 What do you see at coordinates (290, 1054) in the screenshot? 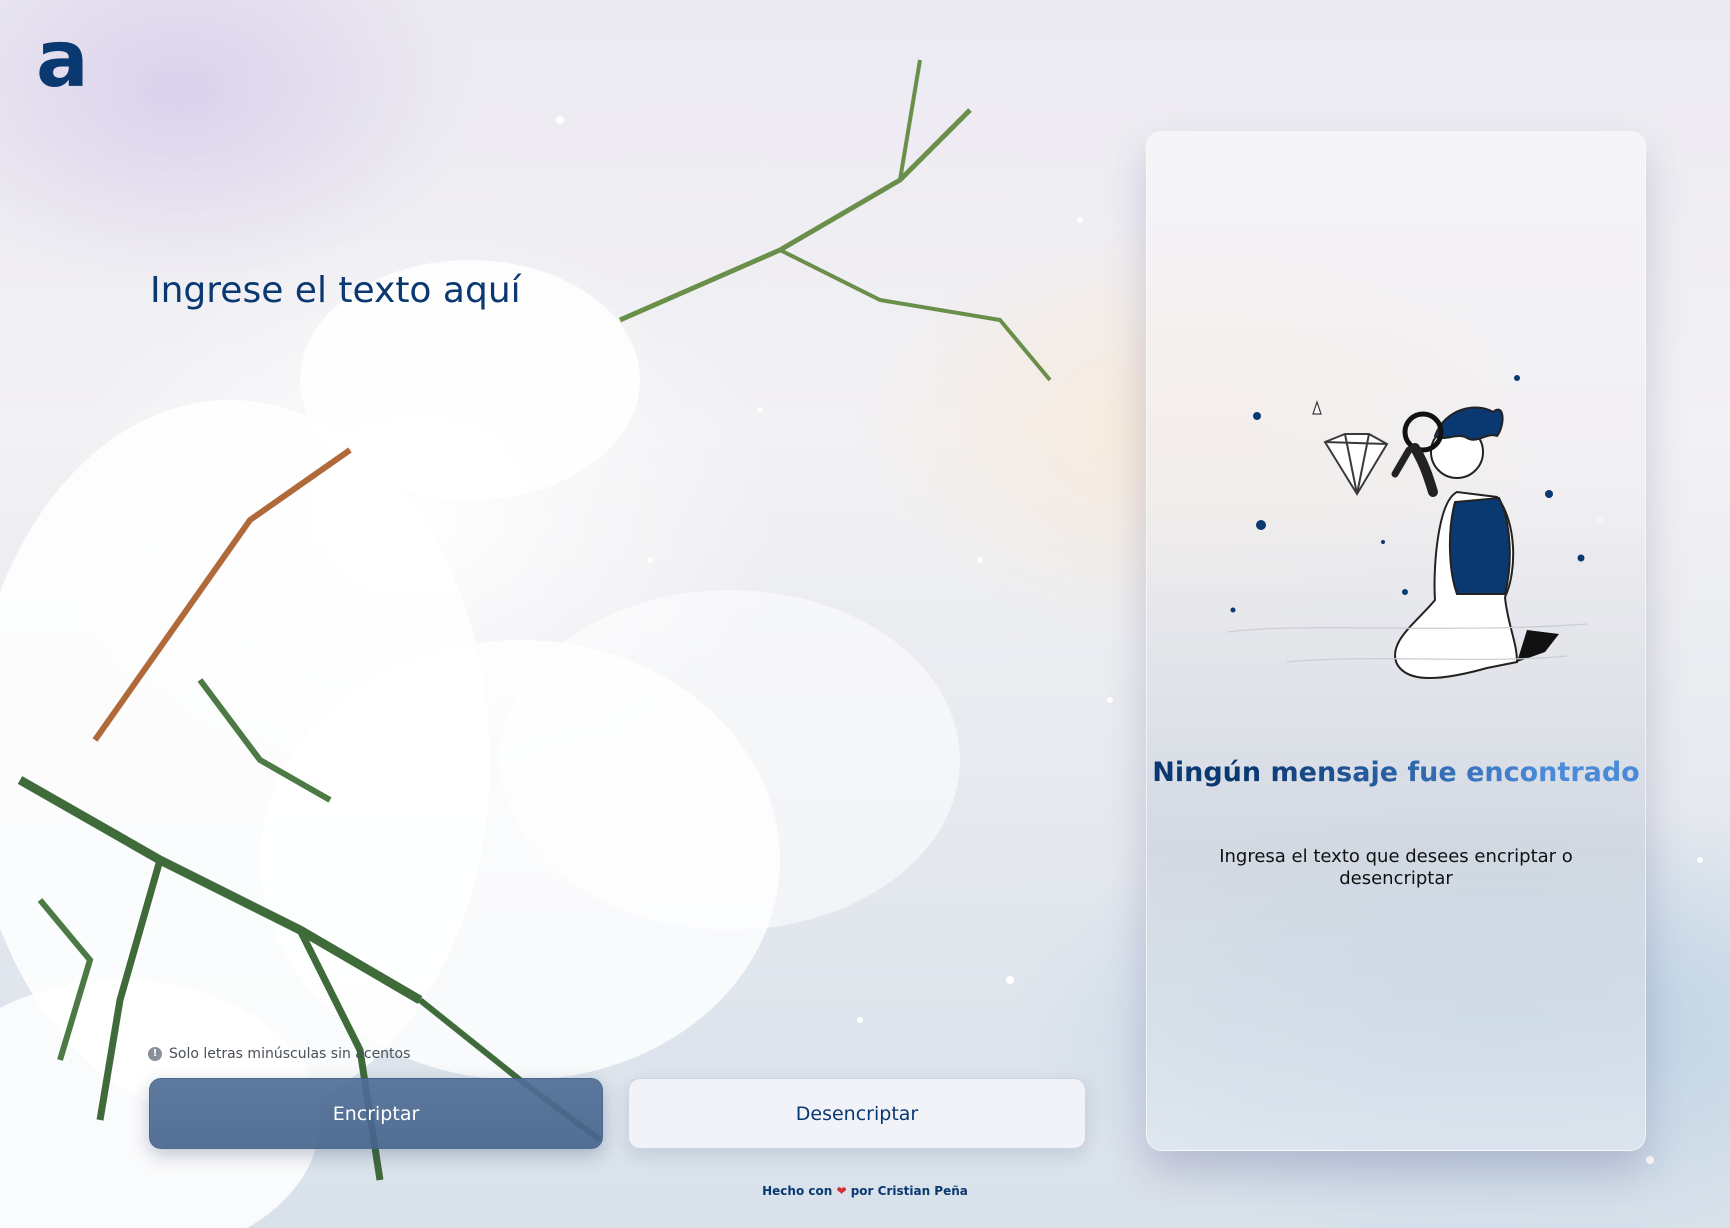
I see `hint-text: Solo letras minúsculas sin acentos` at bounding box center [290, 1054].